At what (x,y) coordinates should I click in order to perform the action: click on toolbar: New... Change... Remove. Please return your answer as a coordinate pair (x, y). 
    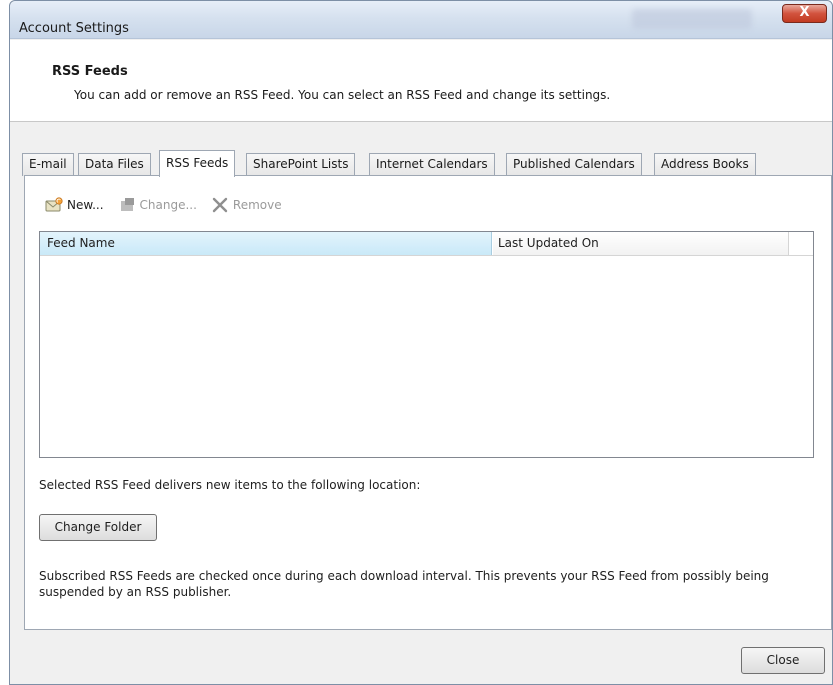
    Looking at the image, I should click on (163, 205).